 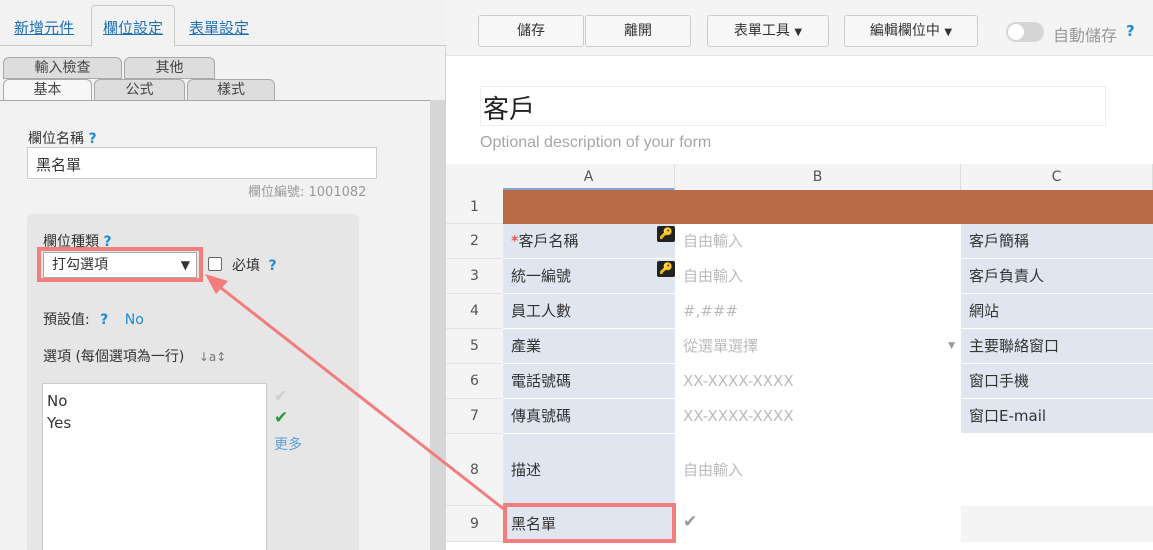 What do you see at coordinates (474, 346) in the screenshot?
I see `row-header: 5` at bounding box center [474, 346].